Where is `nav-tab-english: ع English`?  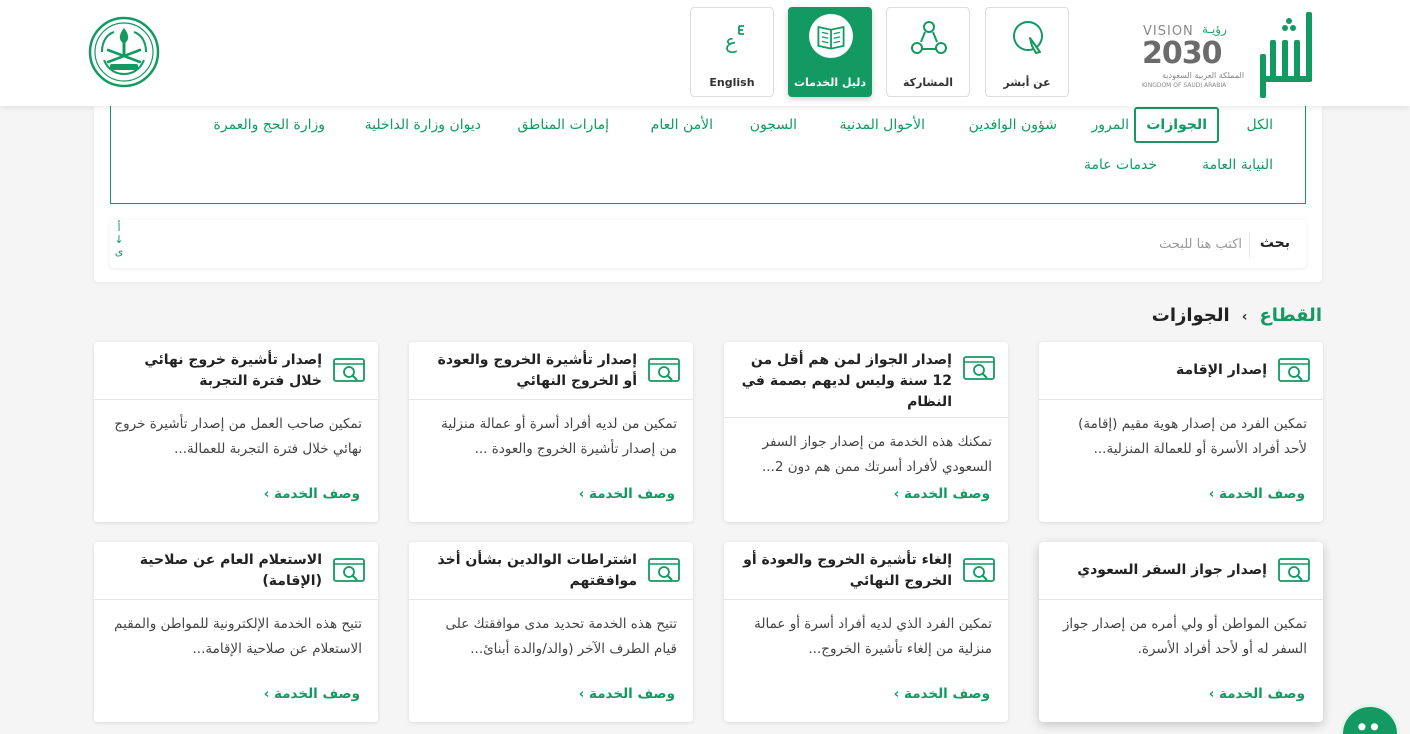 nav-tab-english: ع English is located at coordinates (732, 52).